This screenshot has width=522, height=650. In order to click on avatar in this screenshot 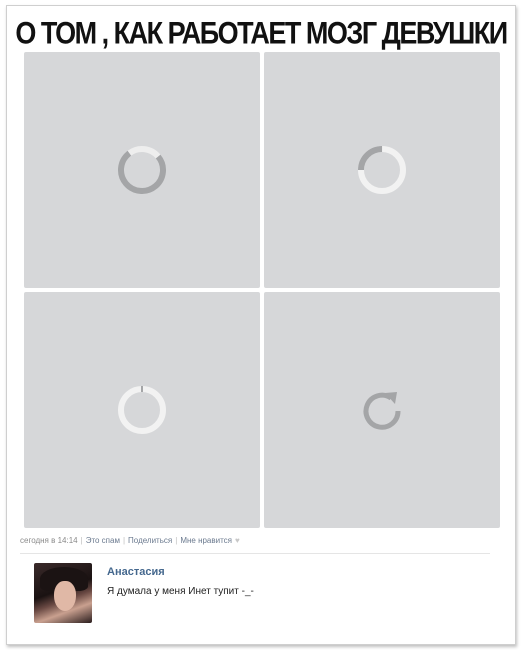, I will do `click(63, 593)`.